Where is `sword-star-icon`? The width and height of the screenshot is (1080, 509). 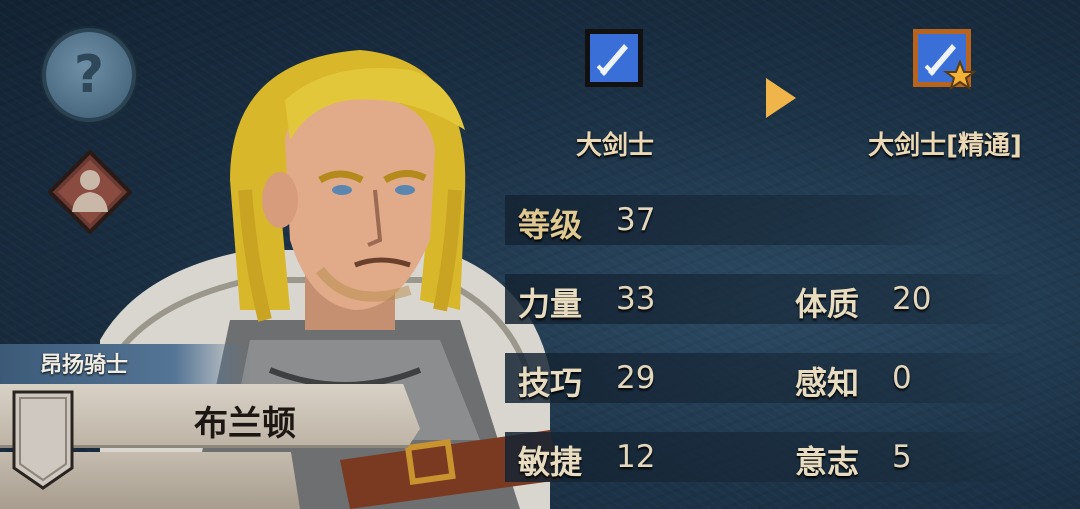
sword-star-icon is located at coordinates (944, 60).